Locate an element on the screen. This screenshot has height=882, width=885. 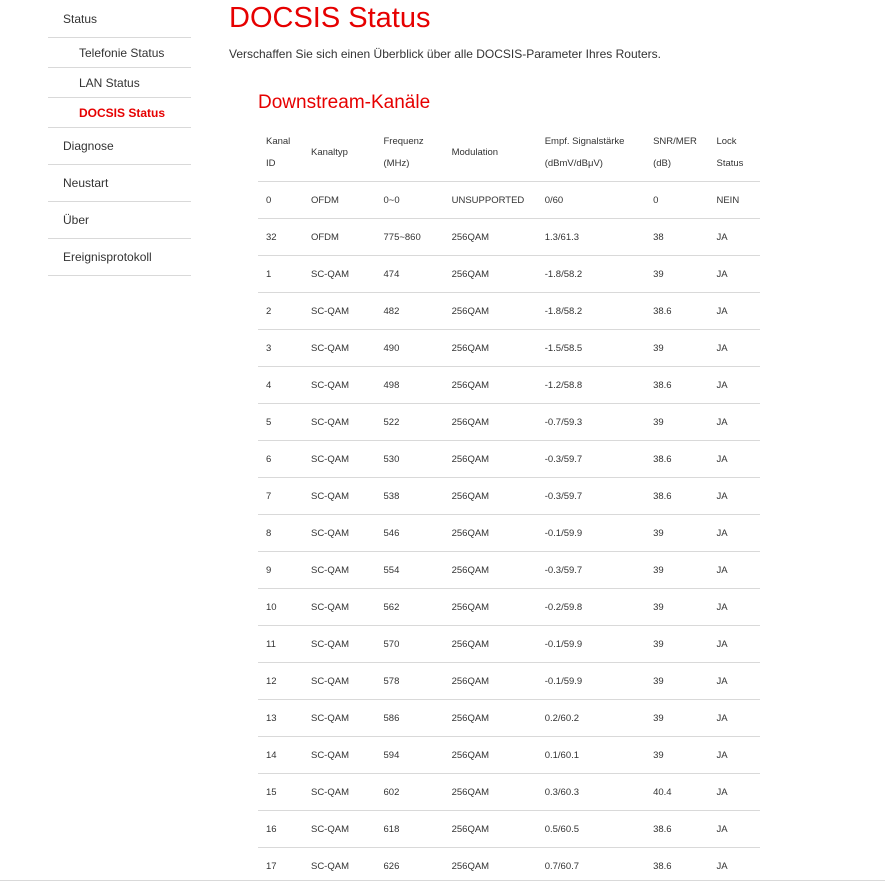
table-row: 15 SC-QAM 602 256QAM 0.3/60.3 40.4 JA is located at coordinates (509, 792).